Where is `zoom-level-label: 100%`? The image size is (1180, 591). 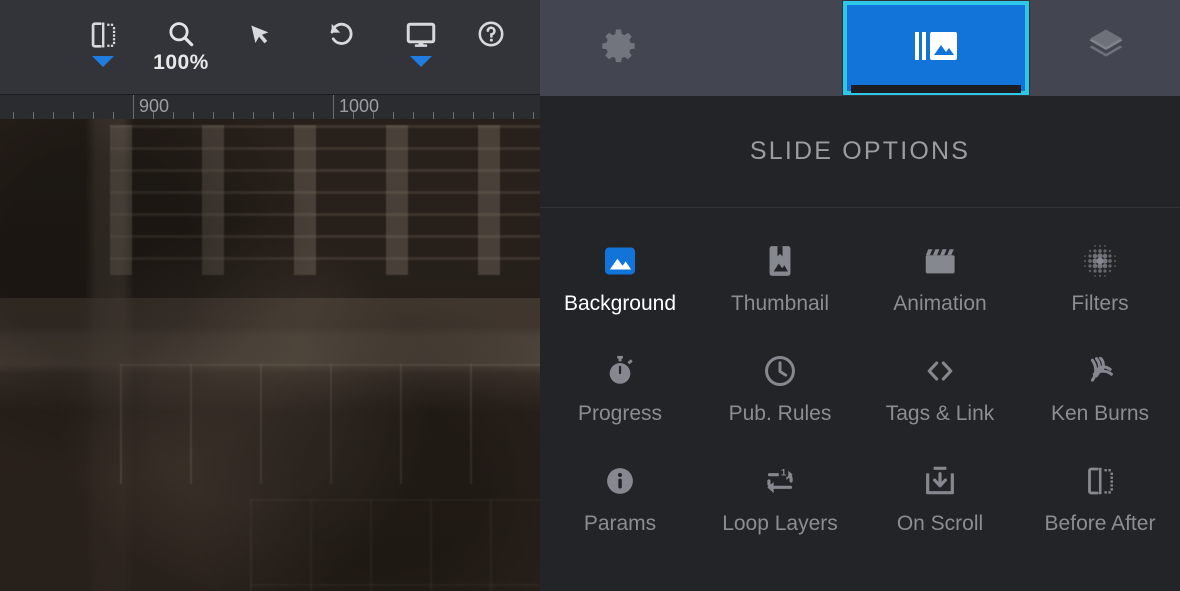 zoom-level-label: 100% is located at coordinates (181, 62).